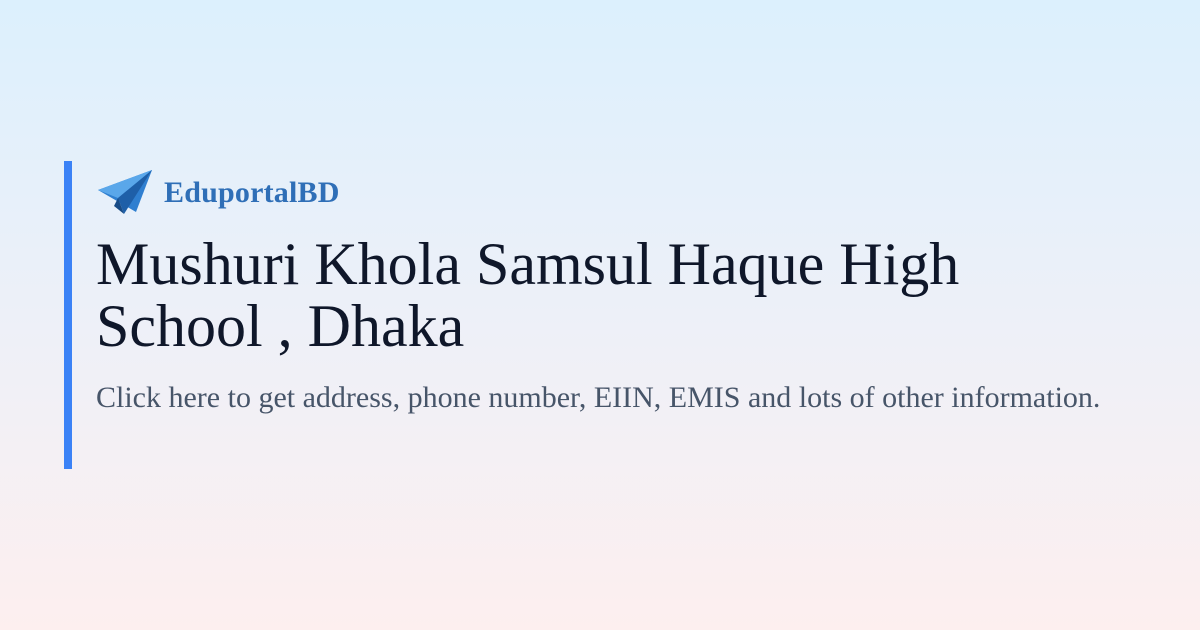  I want to click on paper-plane-icon, so click(125, 193).